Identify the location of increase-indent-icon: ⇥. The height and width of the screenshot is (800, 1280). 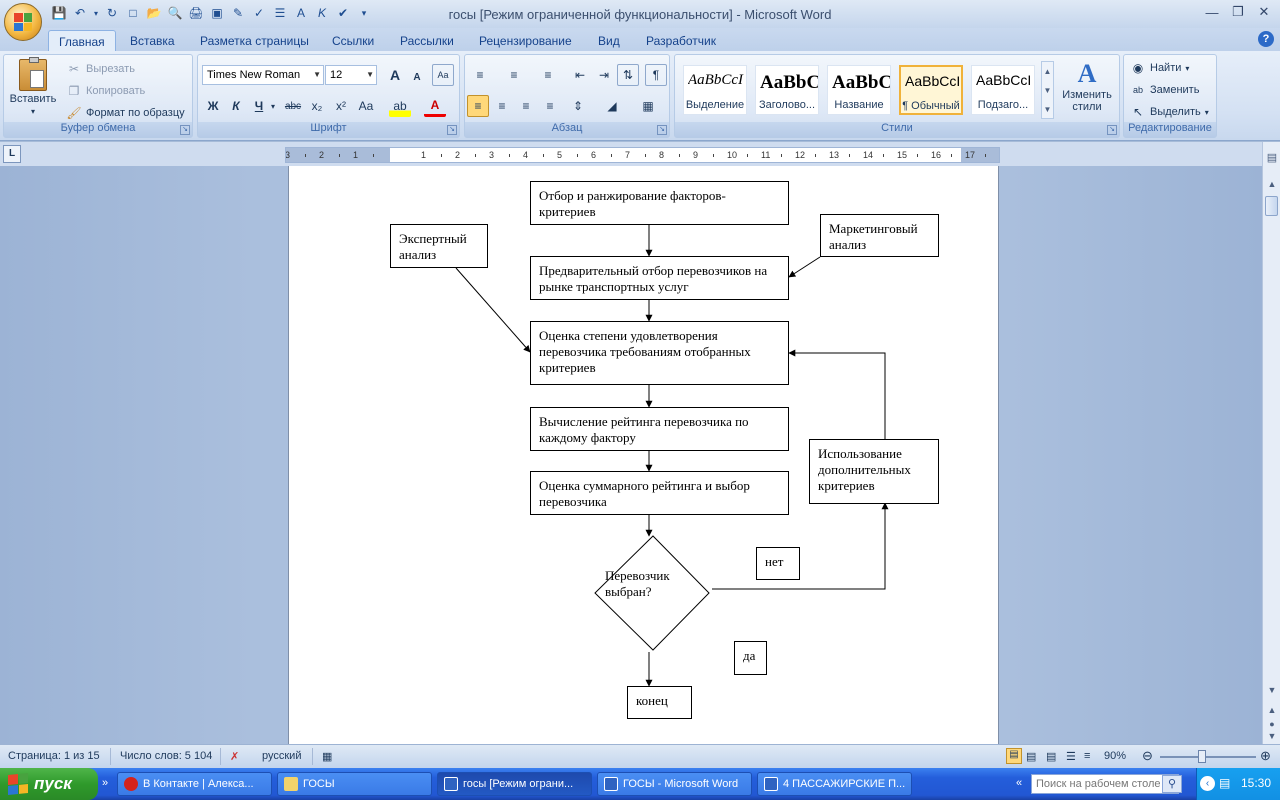
(604, 75).